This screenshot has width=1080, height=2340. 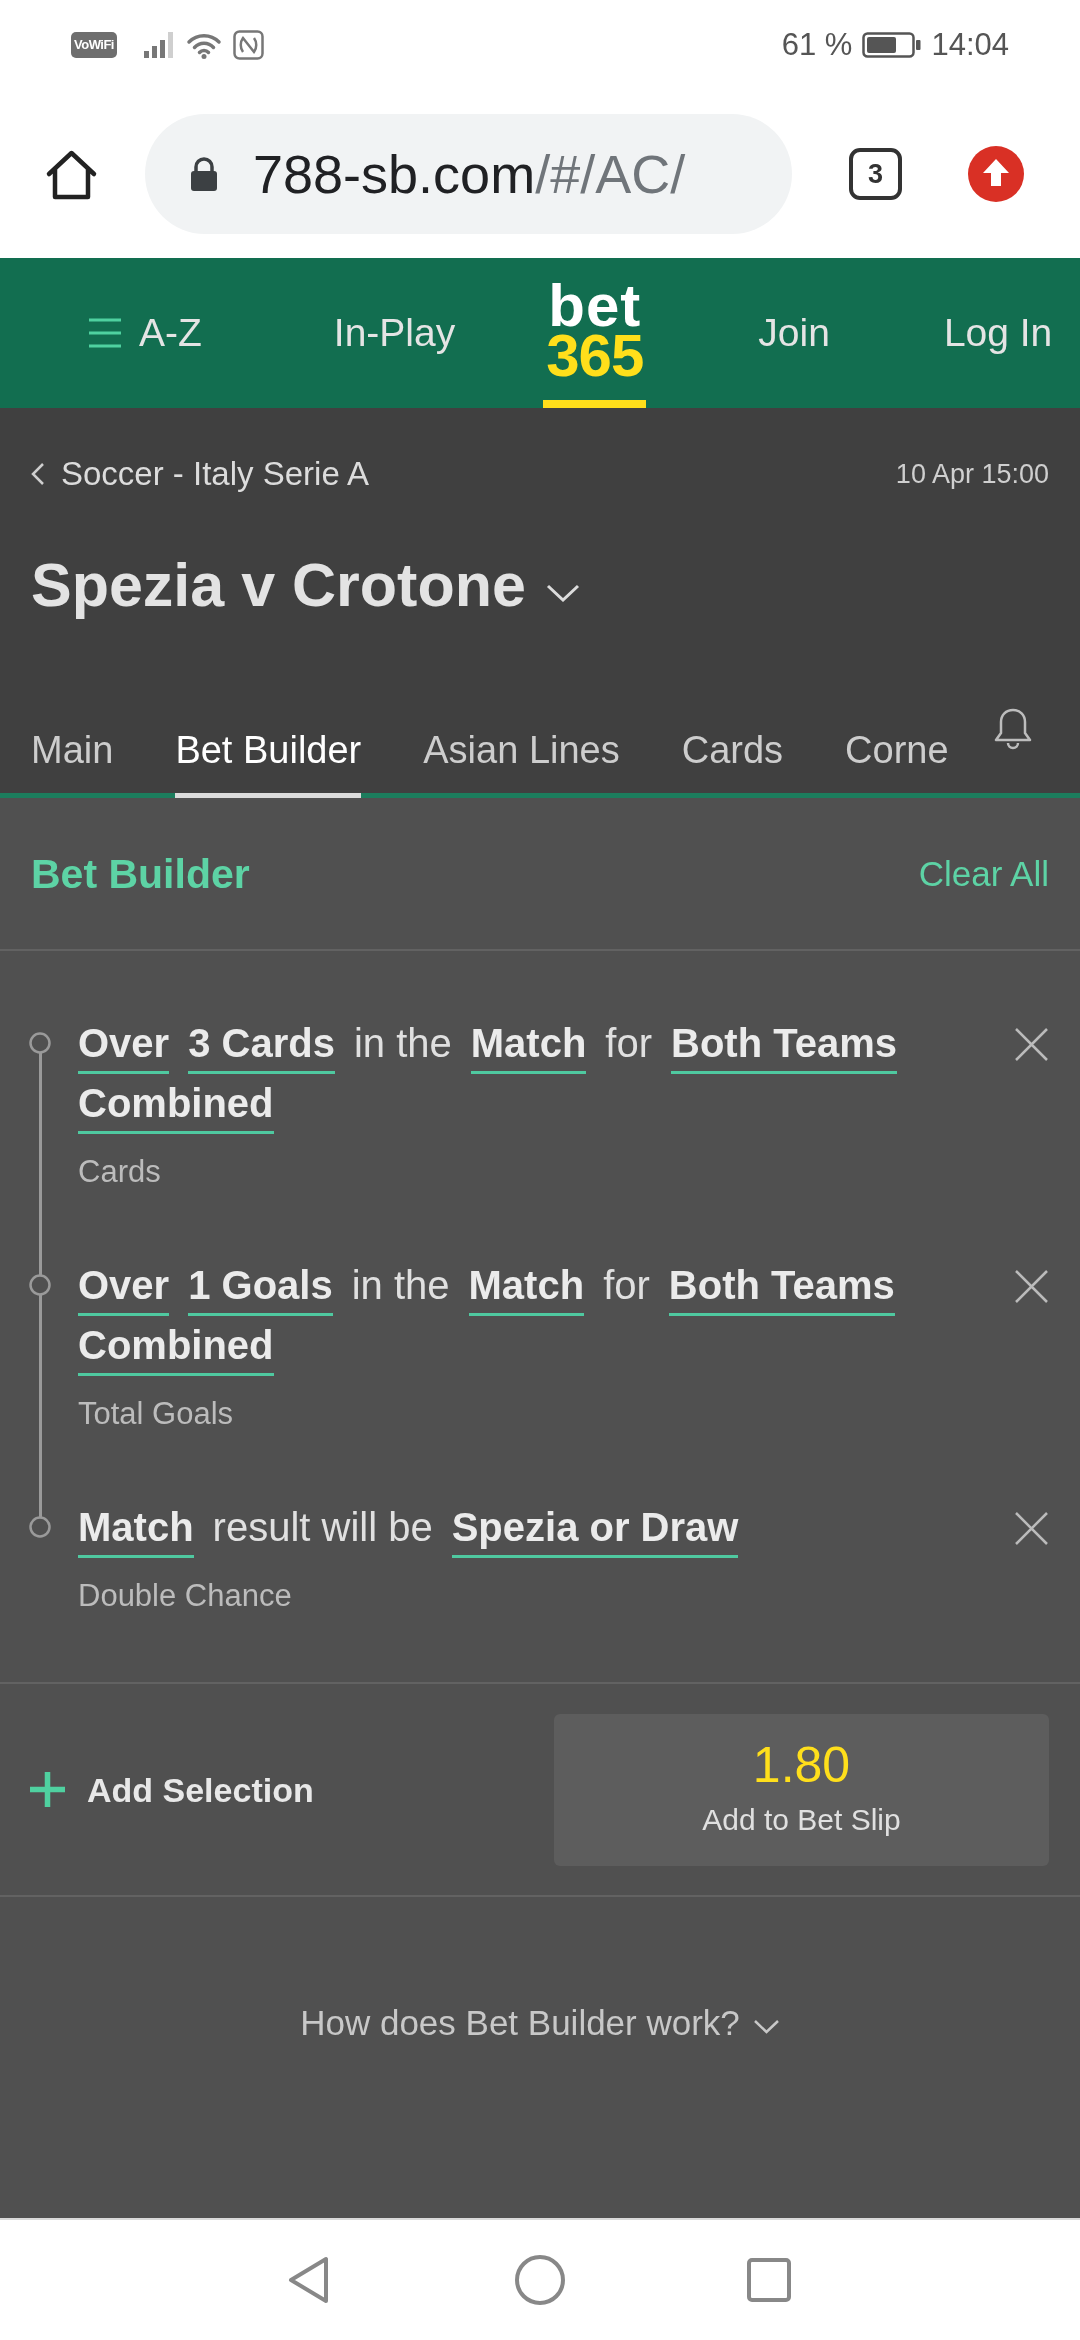 I want to click on help-link: How does Bet Builder work?, so click(x=540, y=2023).